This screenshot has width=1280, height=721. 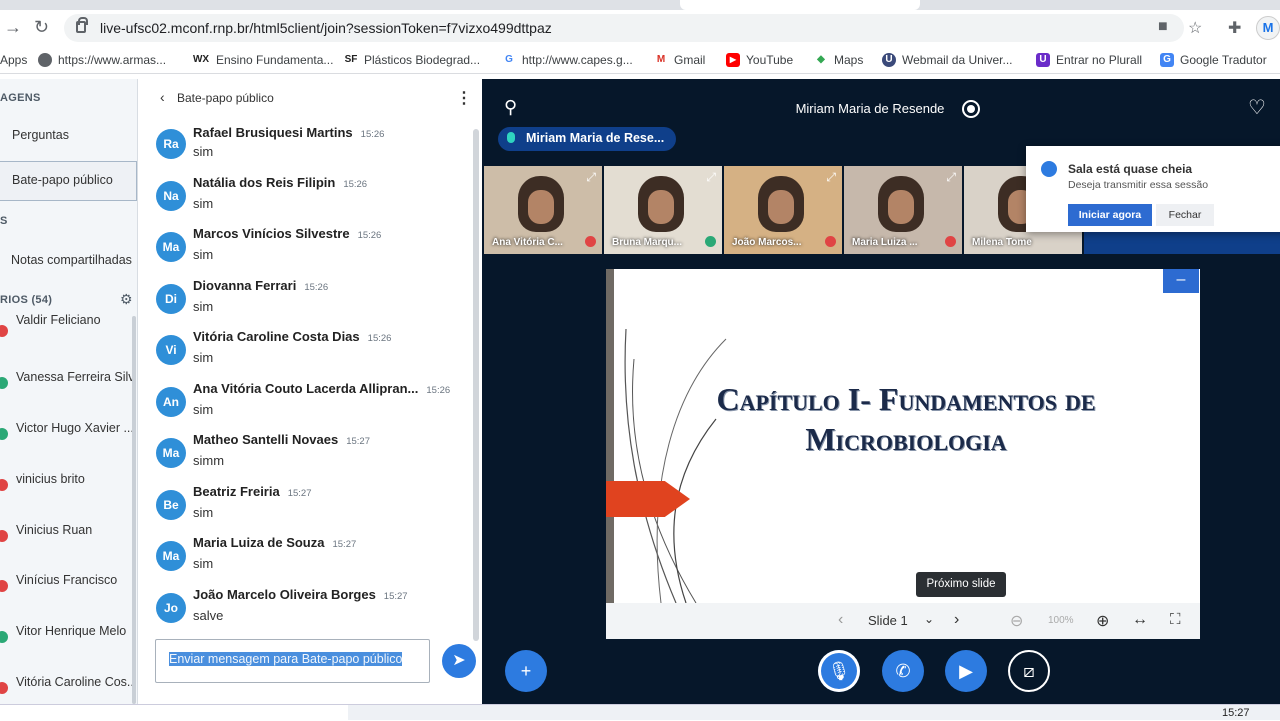 I want to click on user-row: Valdir Feliciano, so click(x=67, y=330).